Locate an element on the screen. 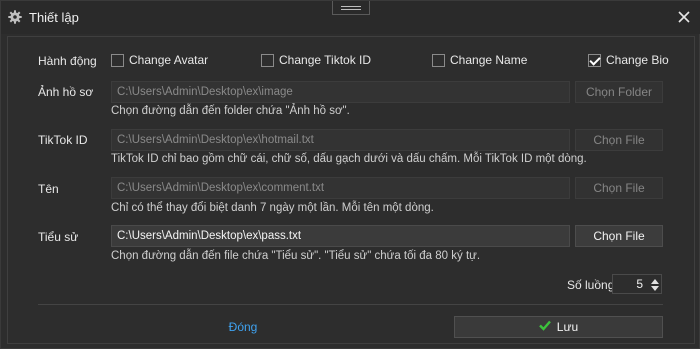 This screenshot has height=349, width=700. tiktok-id-path-input: C:\Users\Admin\Desktop\ex\hotmail.txt is located at coordinates (340, 140).